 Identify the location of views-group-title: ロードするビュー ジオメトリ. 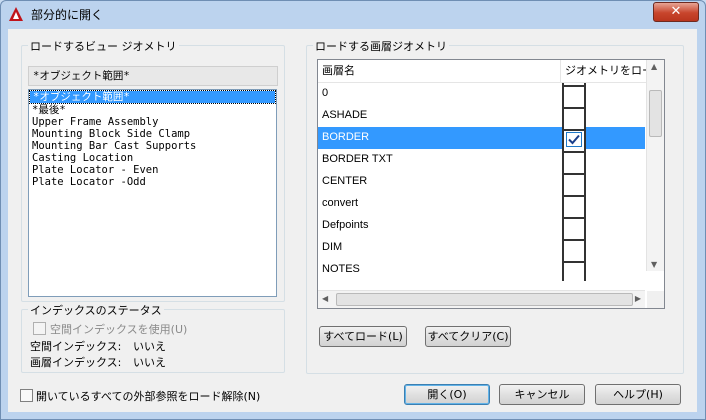
(103, 46).